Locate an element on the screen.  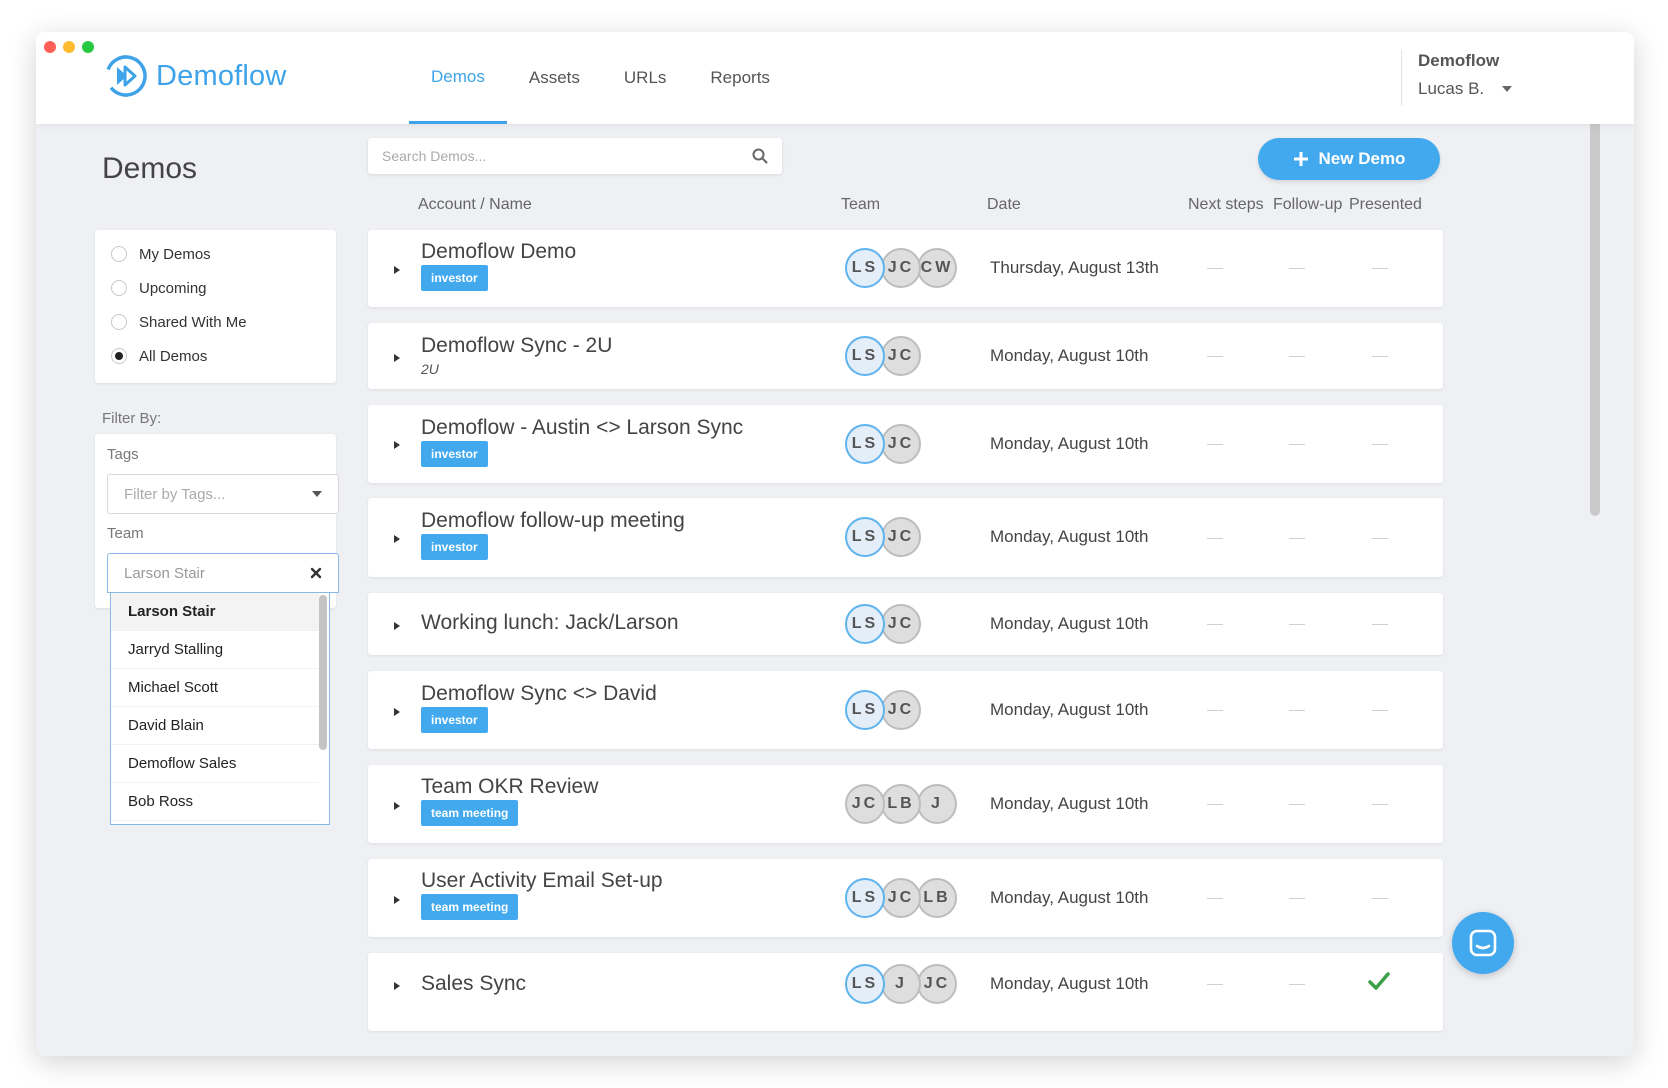
team-option: Larson Stair is located at coordinates (215, 612).